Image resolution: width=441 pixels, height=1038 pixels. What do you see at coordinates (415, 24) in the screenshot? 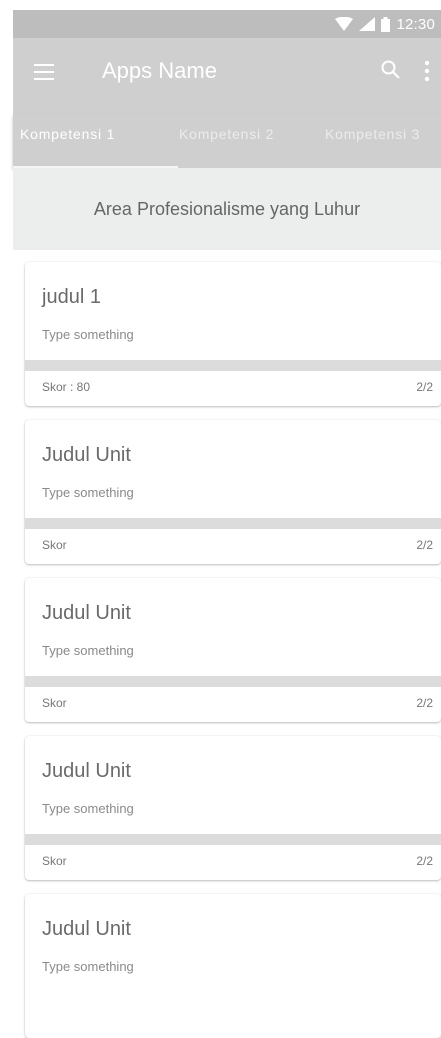
I see `status-time: 12:30` at bounding box center [415, 24].